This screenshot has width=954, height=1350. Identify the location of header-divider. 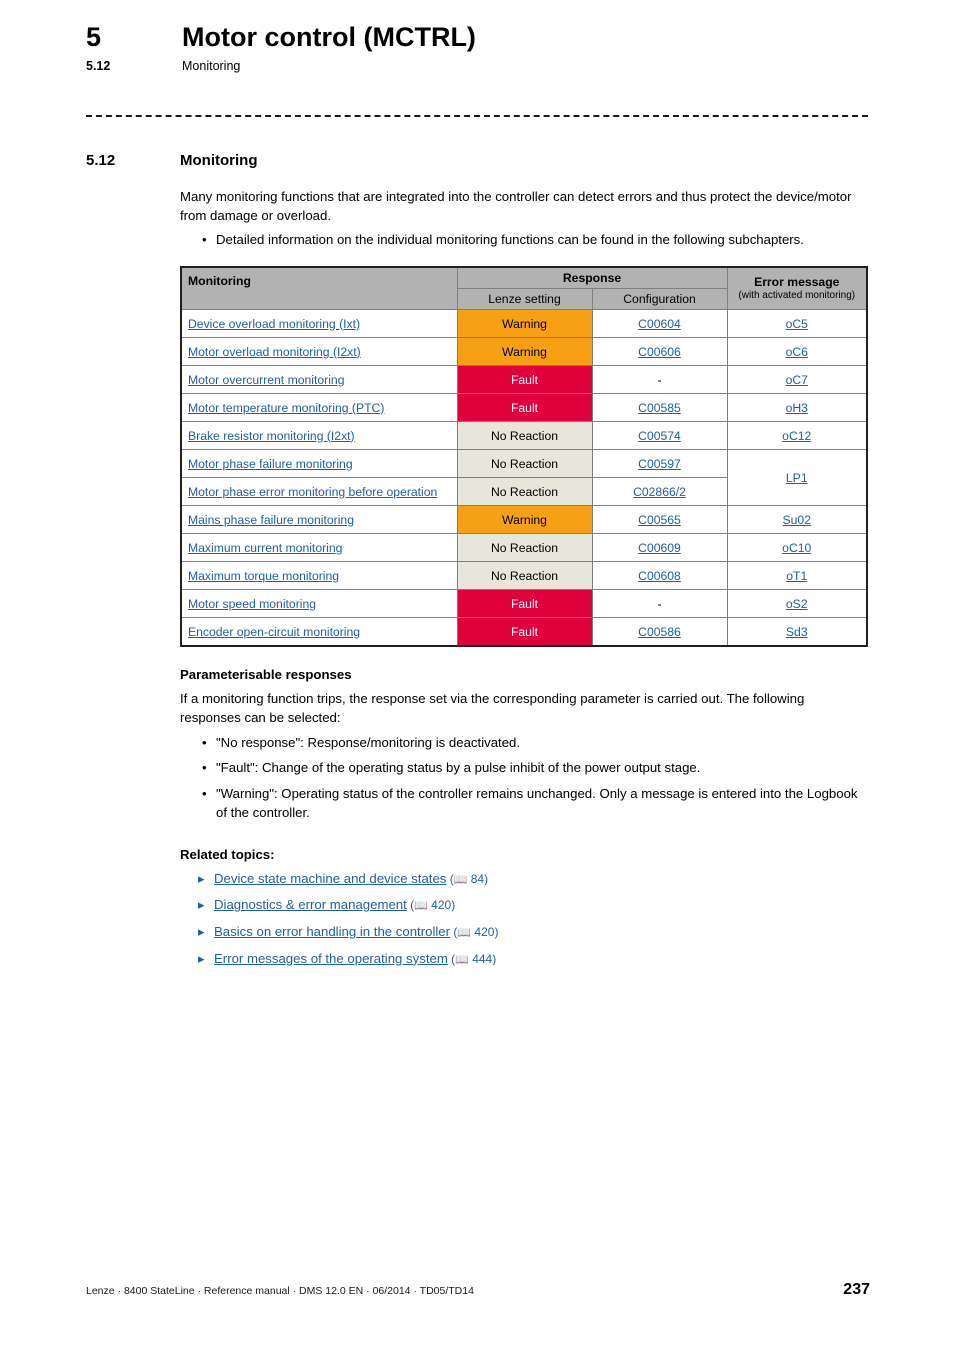
(477, 116).